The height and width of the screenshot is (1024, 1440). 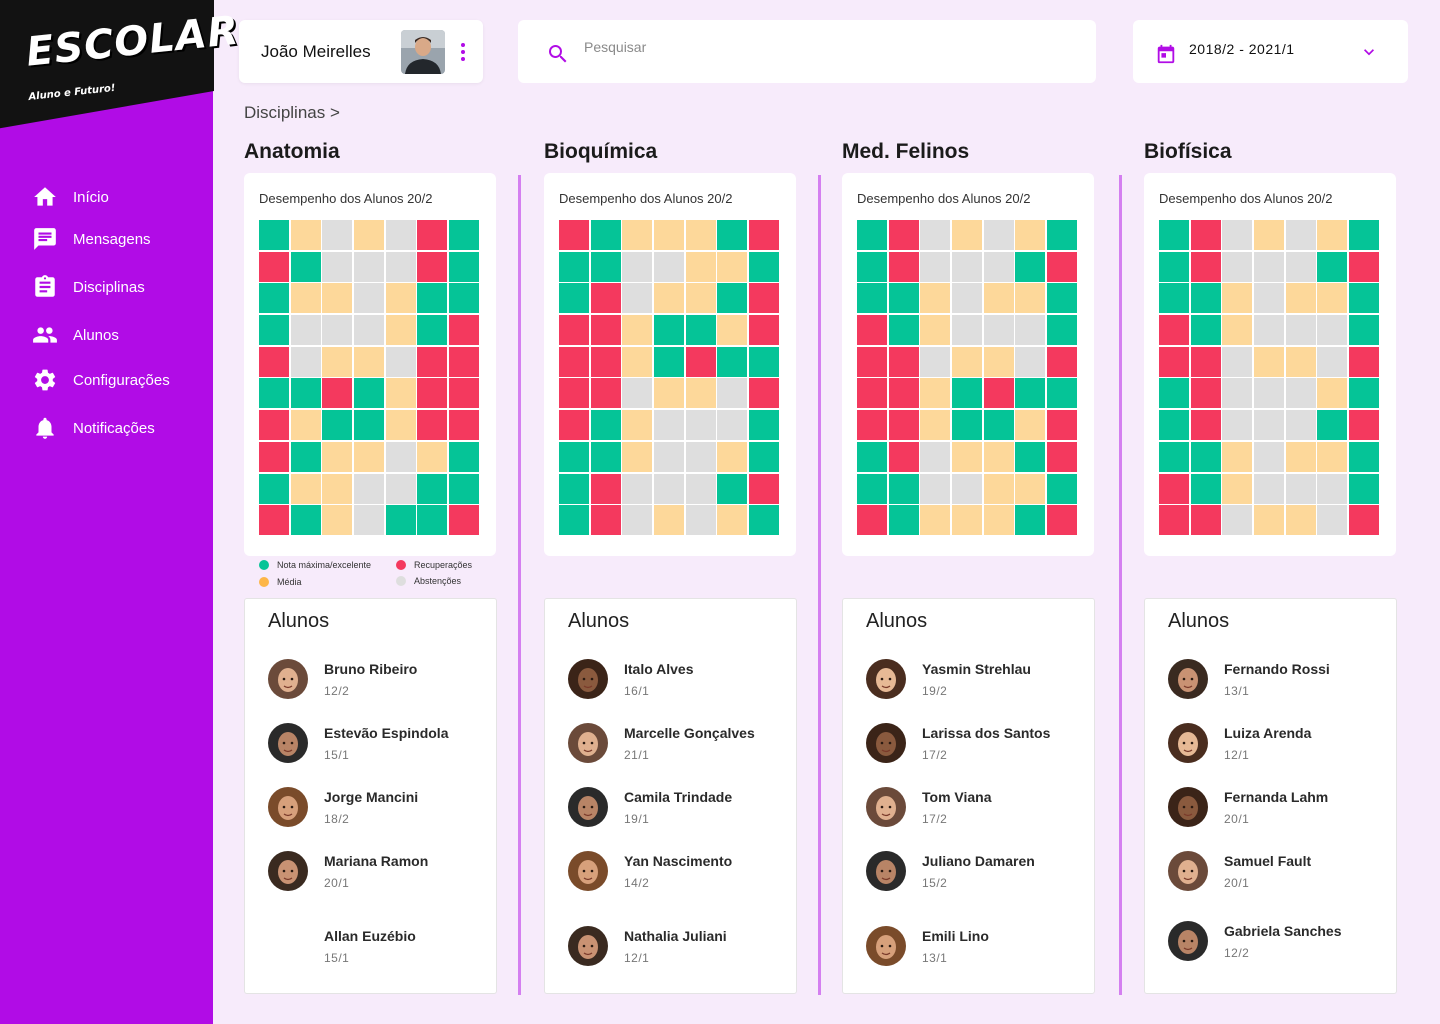 I want to click on student-item: Fernanda Lahm 20/1, so click(x=1248, y=807).